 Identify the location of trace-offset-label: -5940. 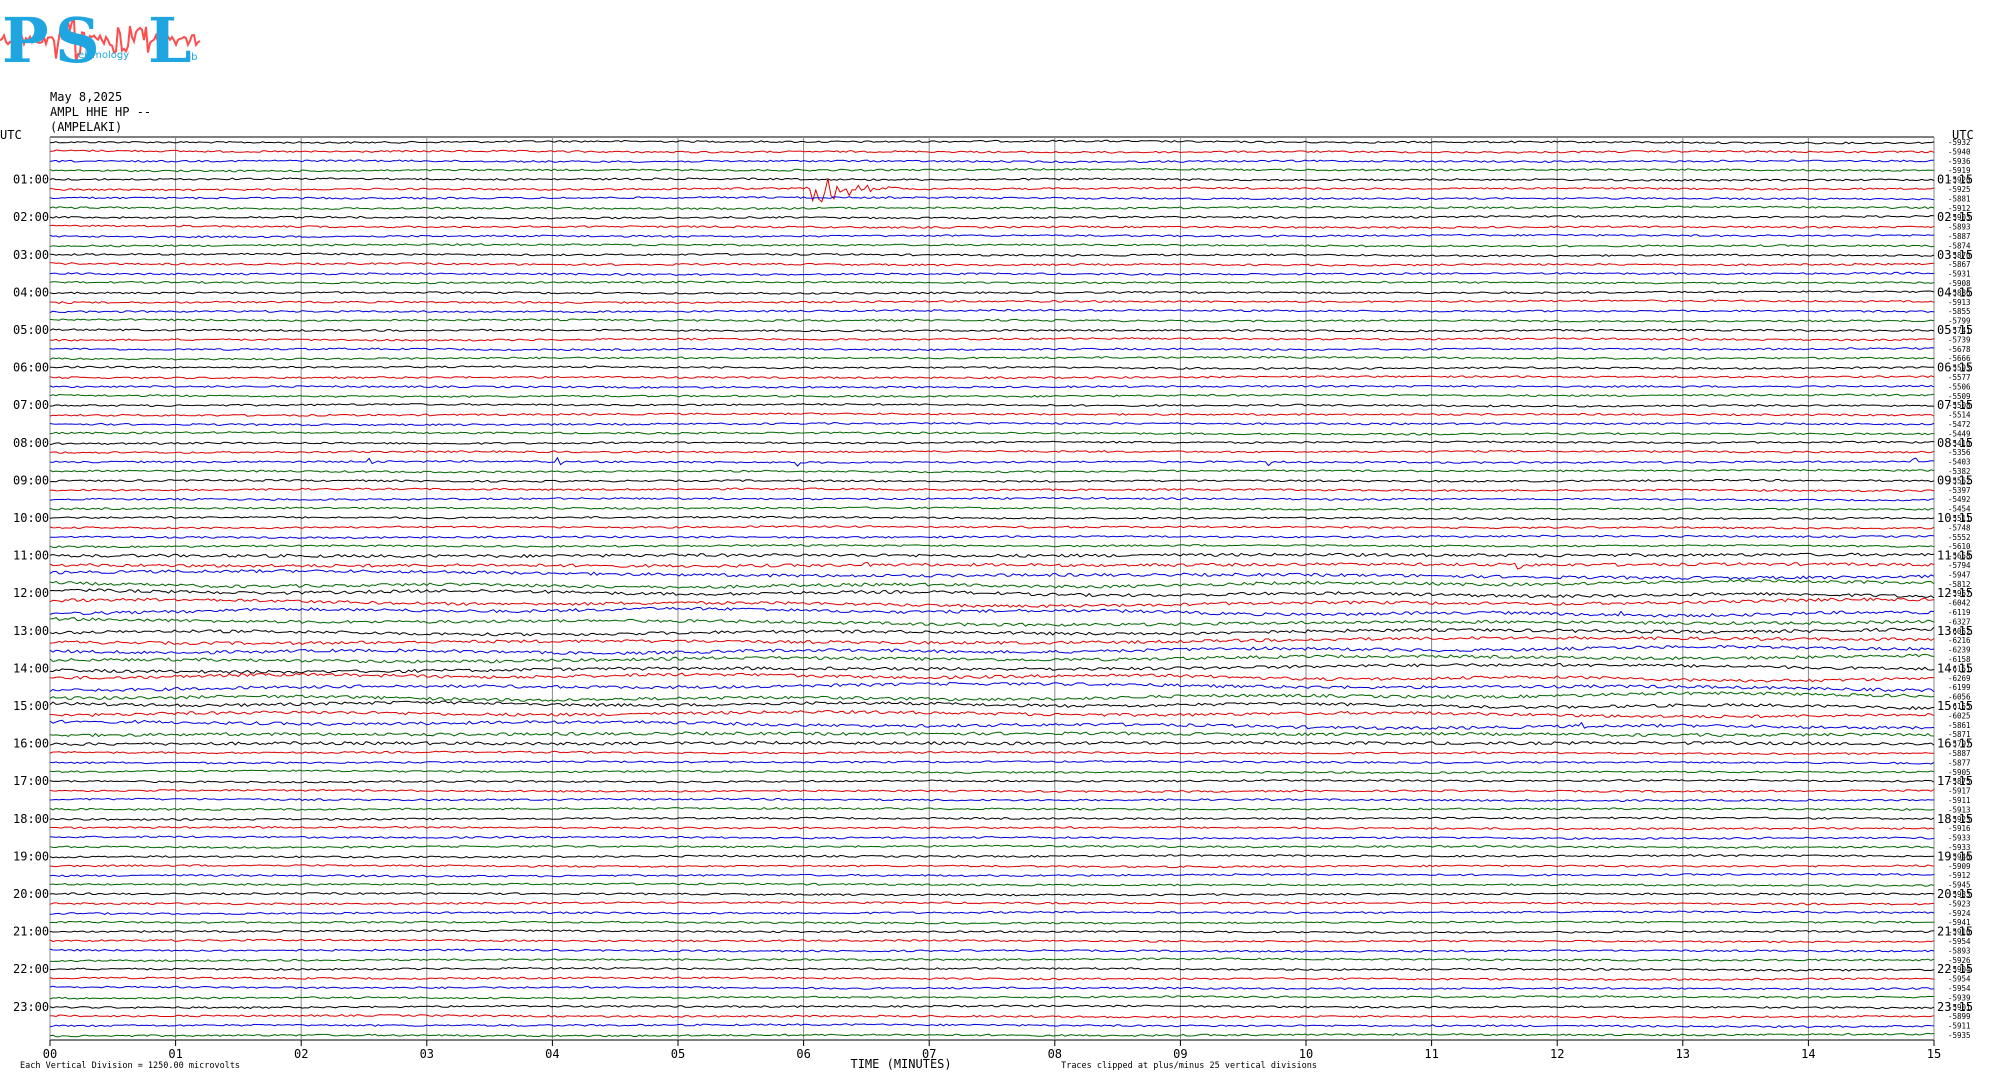
(1959, 151).